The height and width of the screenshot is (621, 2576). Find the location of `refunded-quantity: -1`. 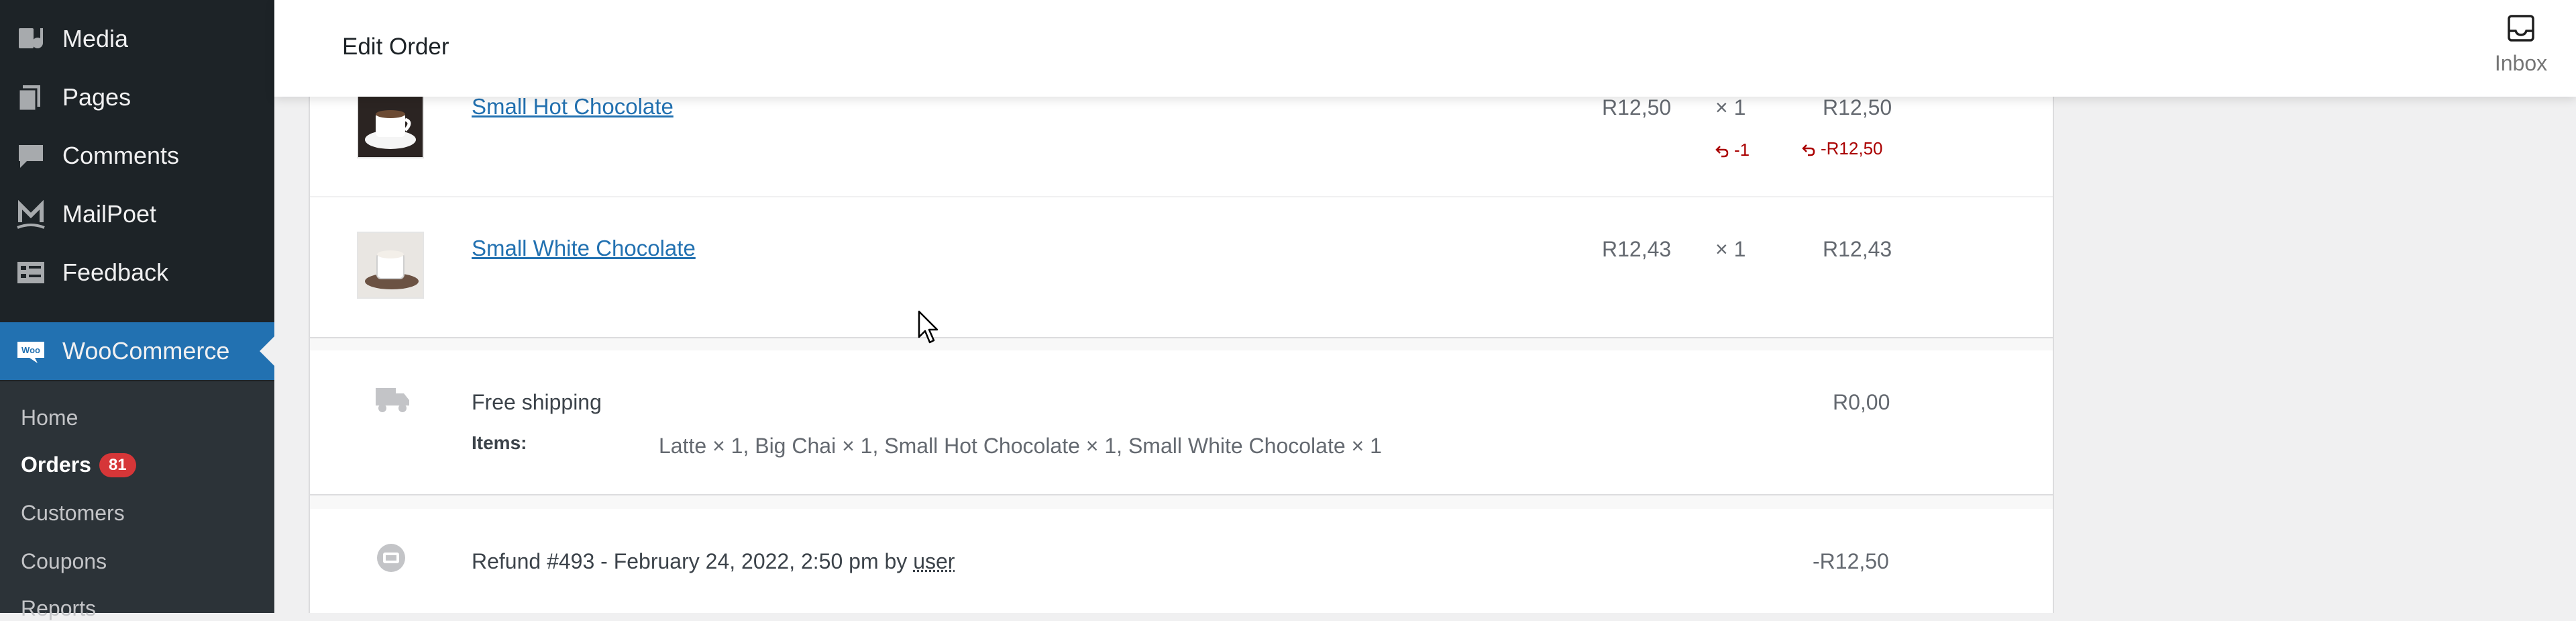

refunded-quantity: -1 is located at coordinates (1732, 150).